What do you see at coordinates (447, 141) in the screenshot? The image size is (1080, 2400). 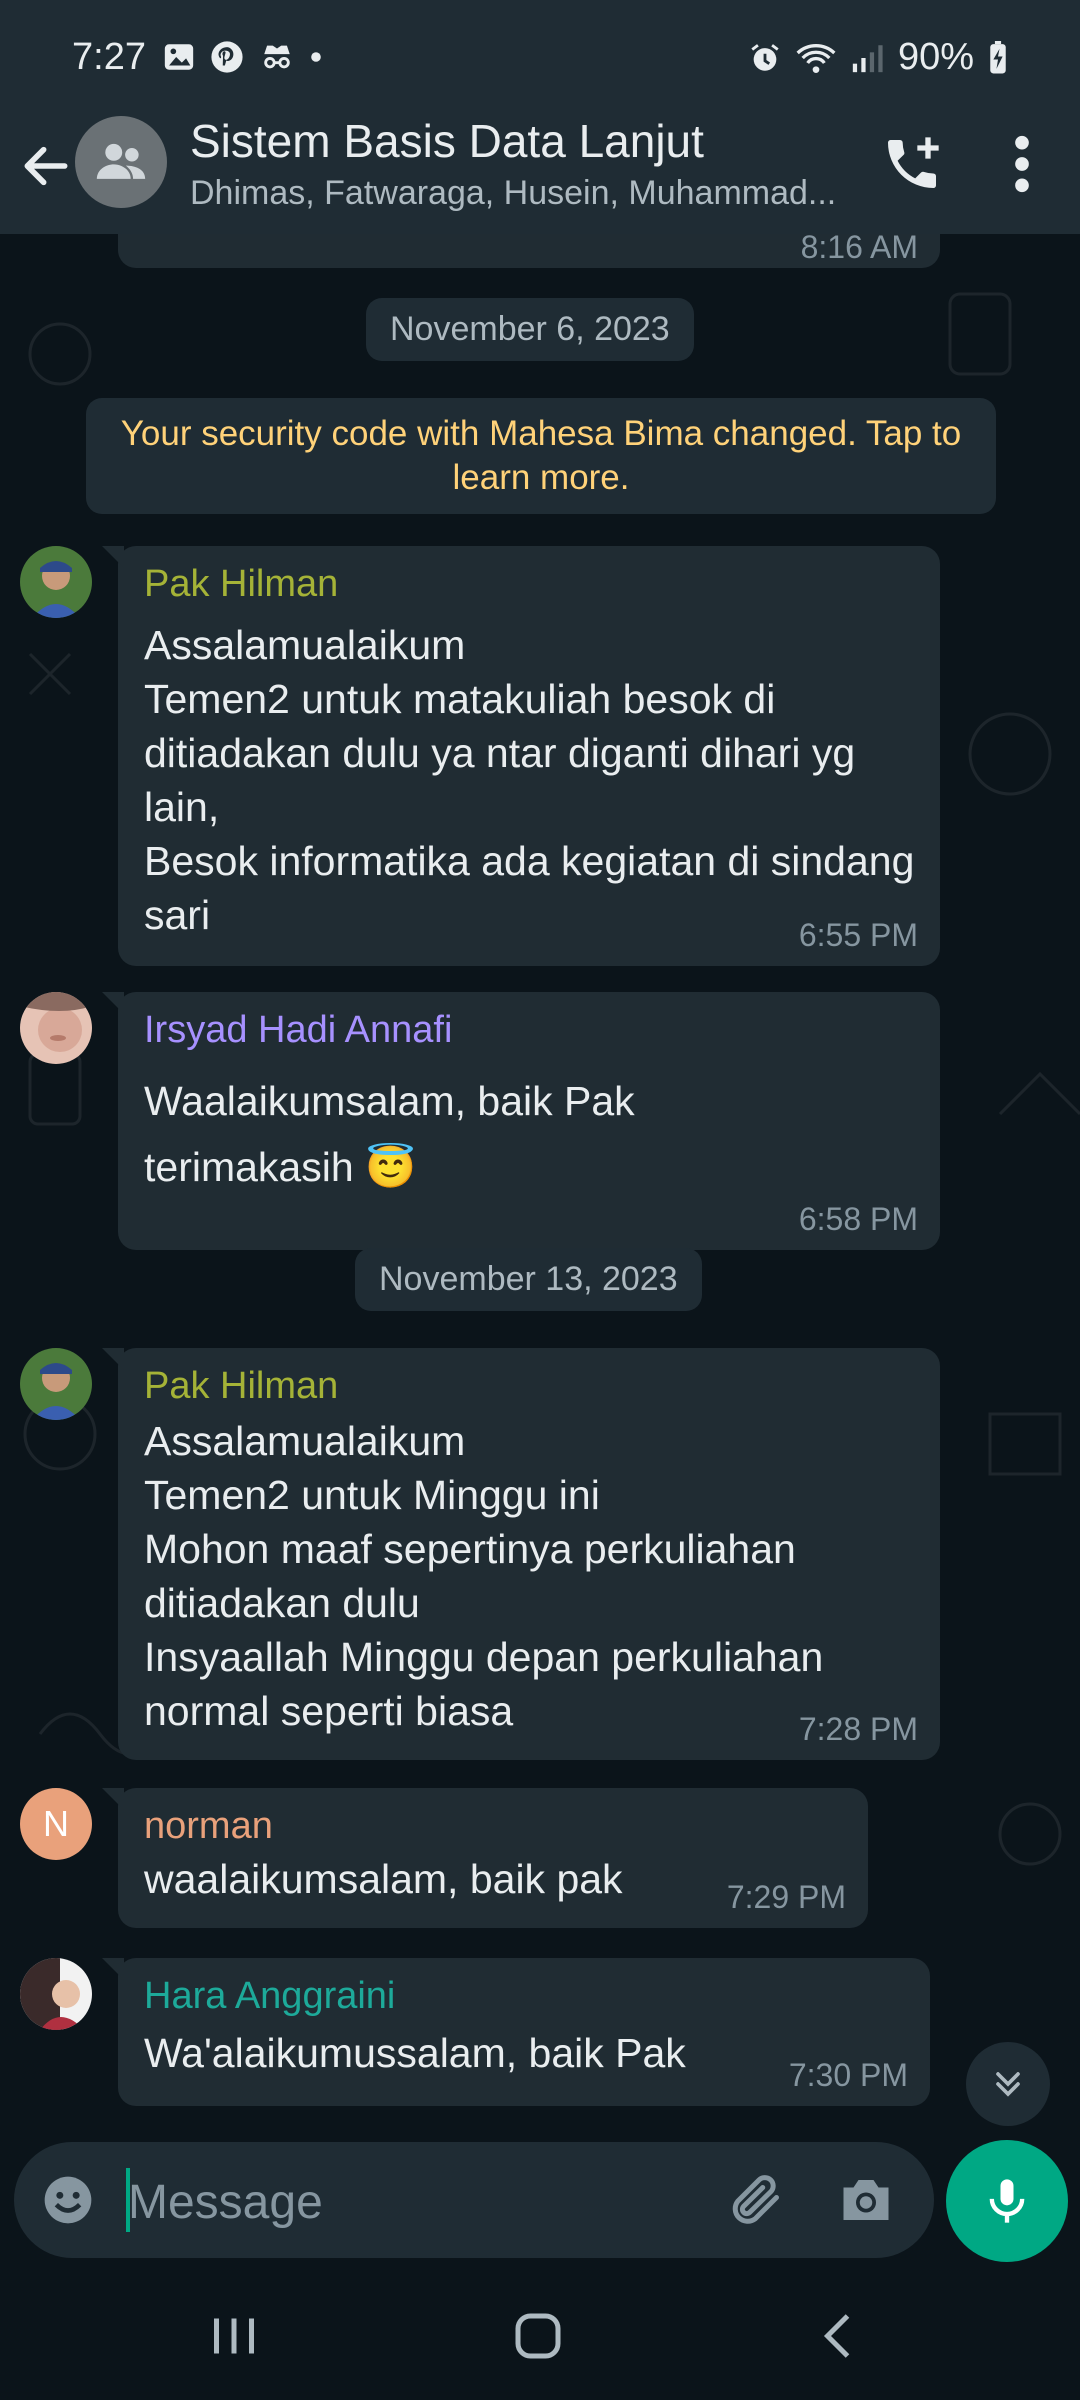 I see `group-title: Sistem Basis Data Lanjut` at bounding box center [447, 141].